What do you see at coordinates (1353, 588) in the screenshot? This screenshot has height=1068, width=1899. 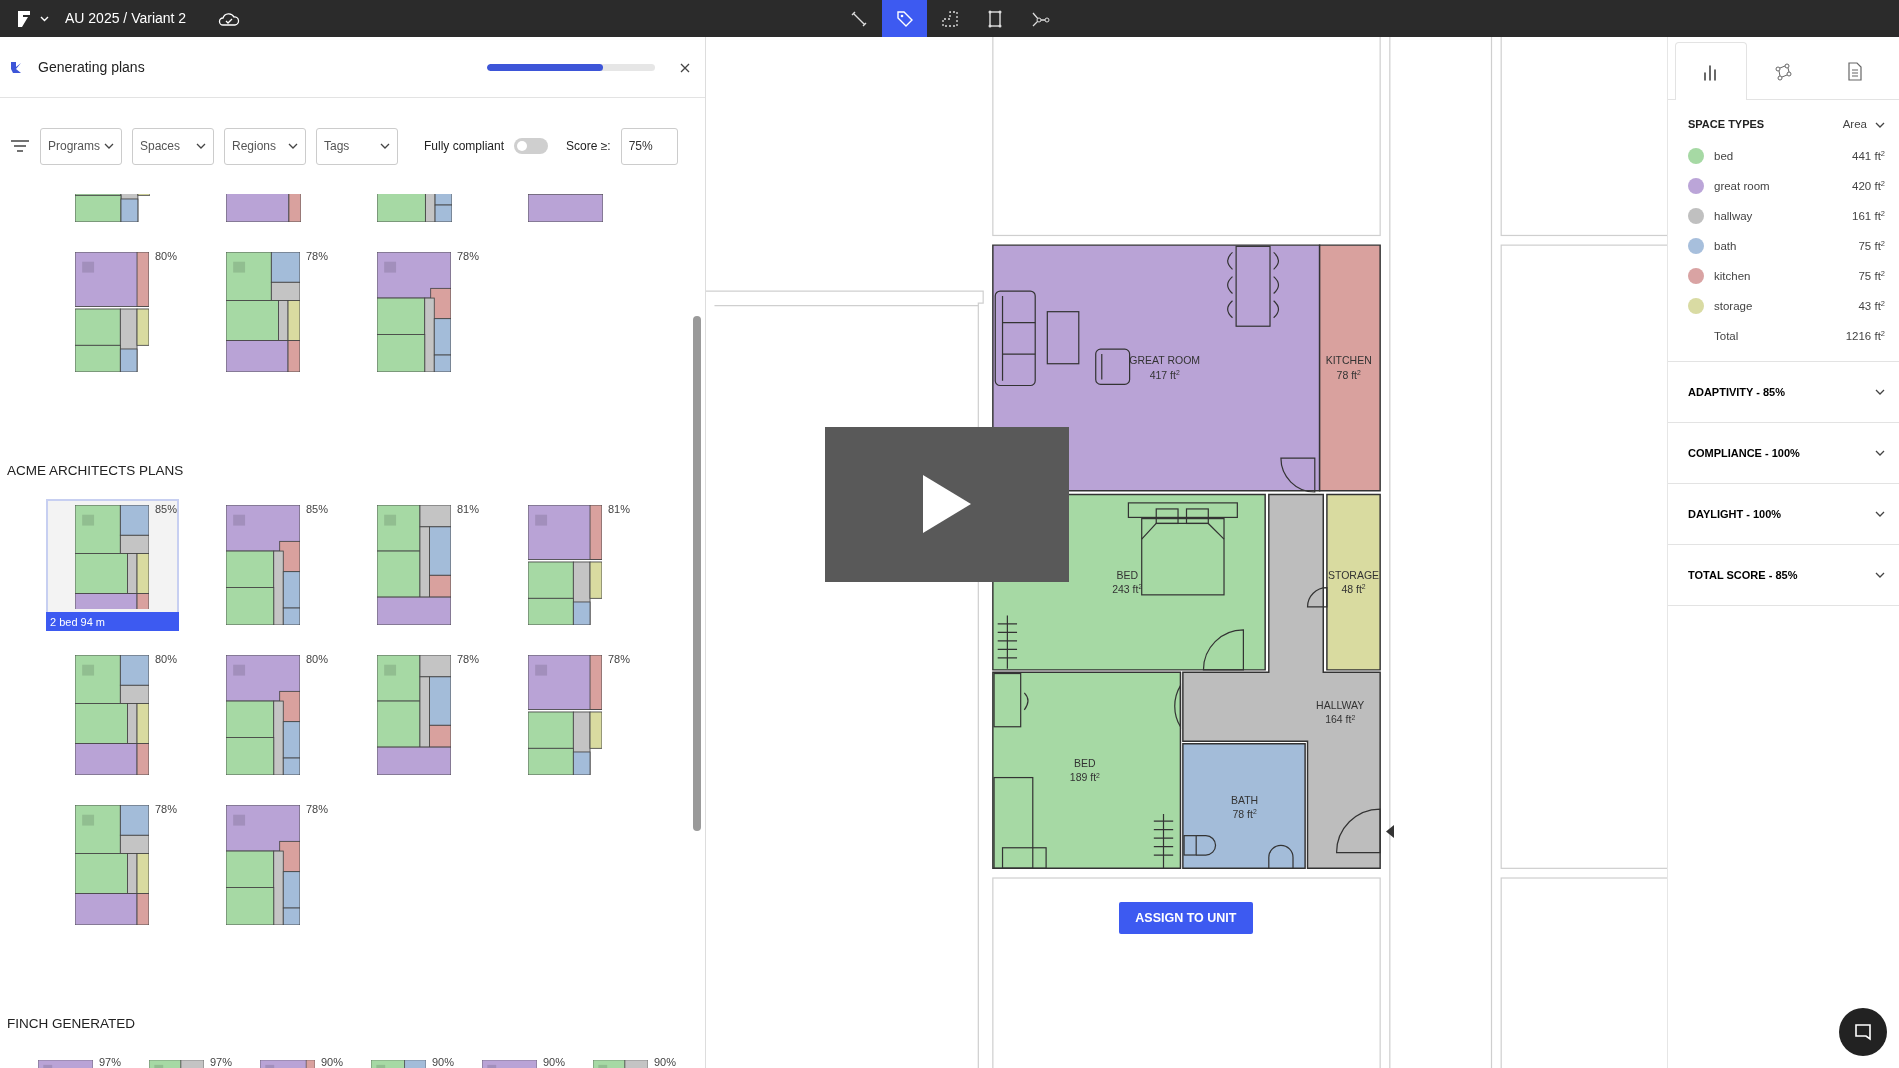 I see `room-area-label: 48 ft$^{2}$` at bounding box center [1353, 588].